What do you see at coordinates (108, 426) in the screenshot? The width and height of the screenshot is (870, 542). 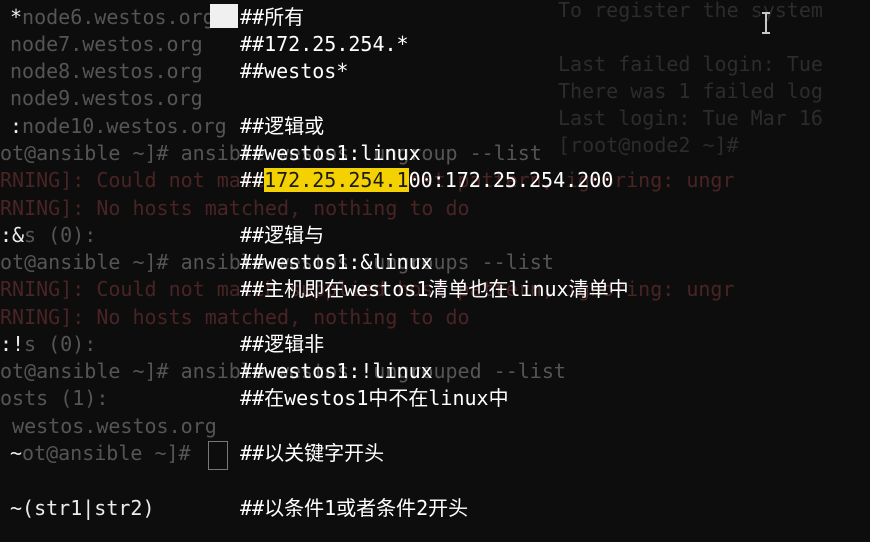 I see `terminal-line: westos.westos.org` at bounding box center [108, 426].